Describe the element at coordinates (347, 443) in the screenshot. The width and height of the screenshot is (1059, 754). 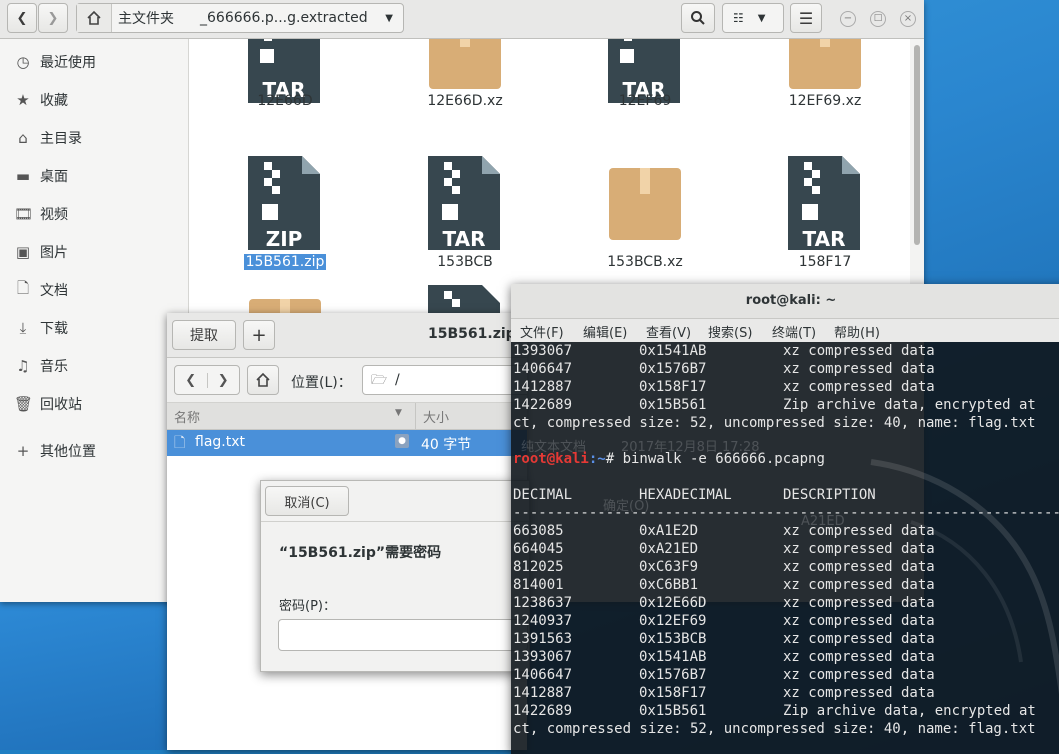
I see `table-row: 🗋 flag.txt ● 40 字节` at that location.